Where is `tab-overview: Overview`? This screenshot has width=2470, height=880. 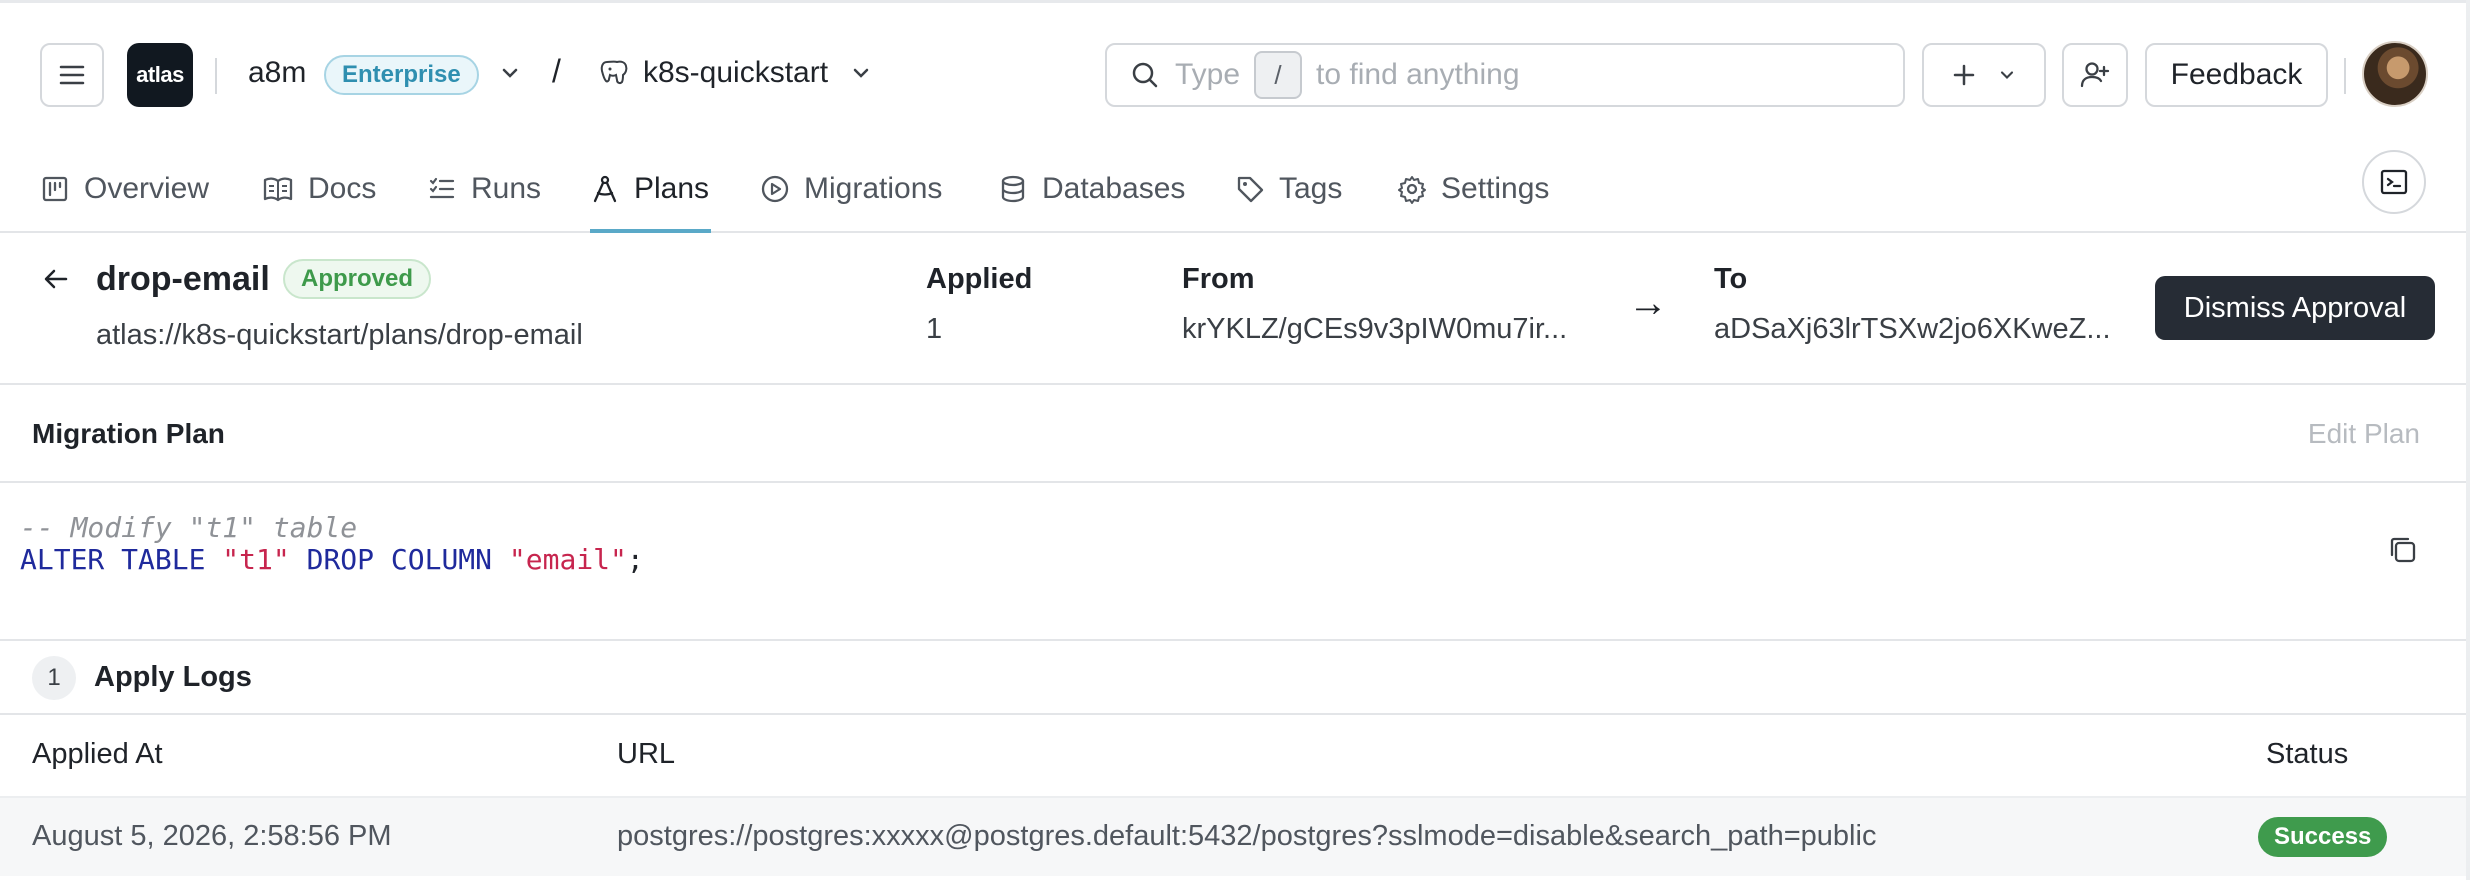 tab-overview: Overview is located at coordinates (124, 189).